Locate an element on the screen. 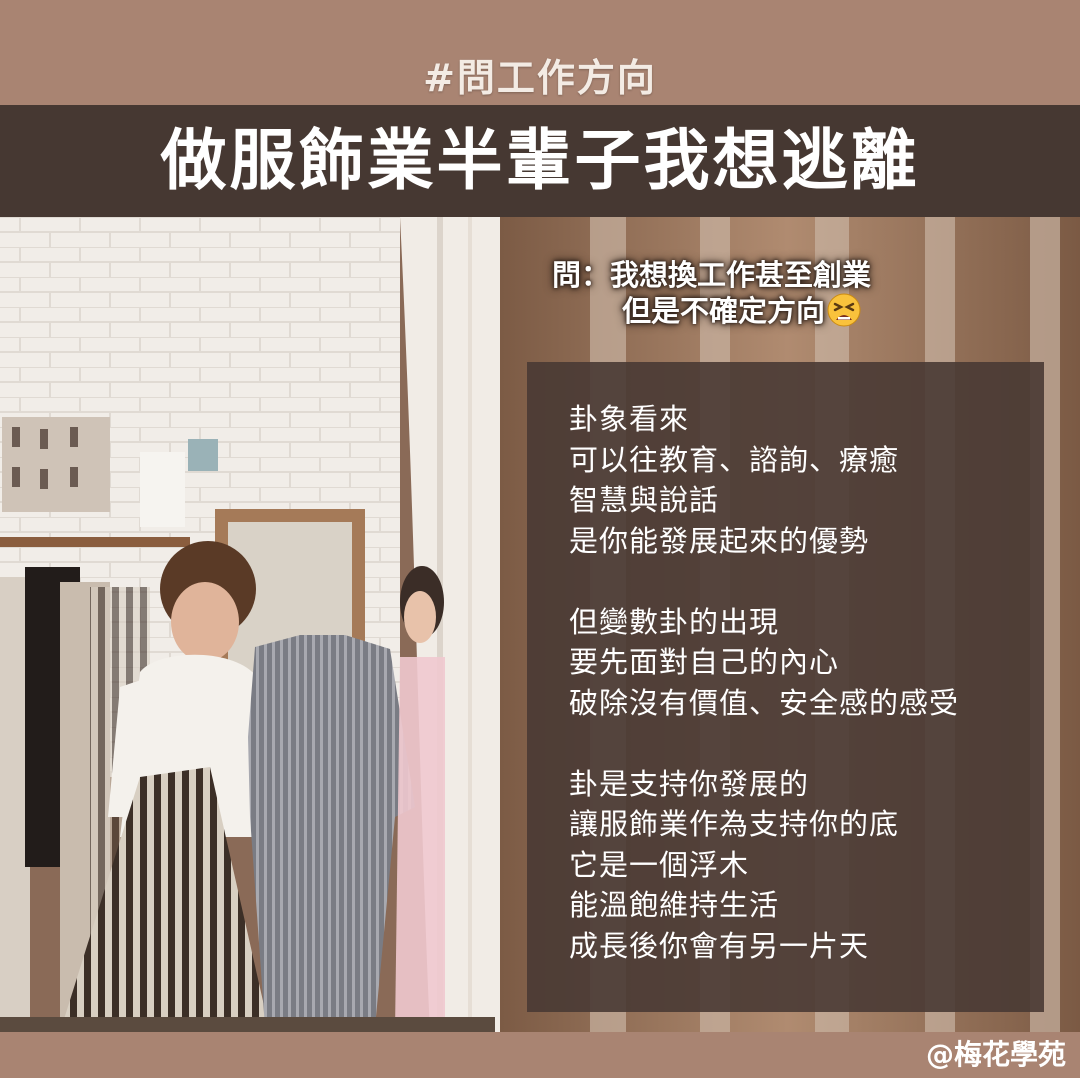 This screenshot has height=1078, width=1080. question-line-2: 但是不確定方向 is located at coordinates (711, 311).